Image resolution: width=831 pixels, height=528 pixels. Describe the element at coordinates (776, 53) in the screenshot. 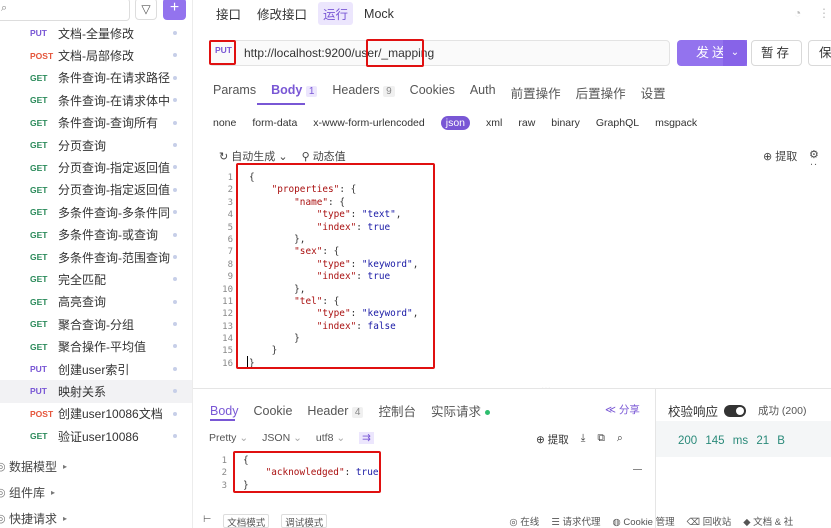

I see `save-button: 暂存` at that location.